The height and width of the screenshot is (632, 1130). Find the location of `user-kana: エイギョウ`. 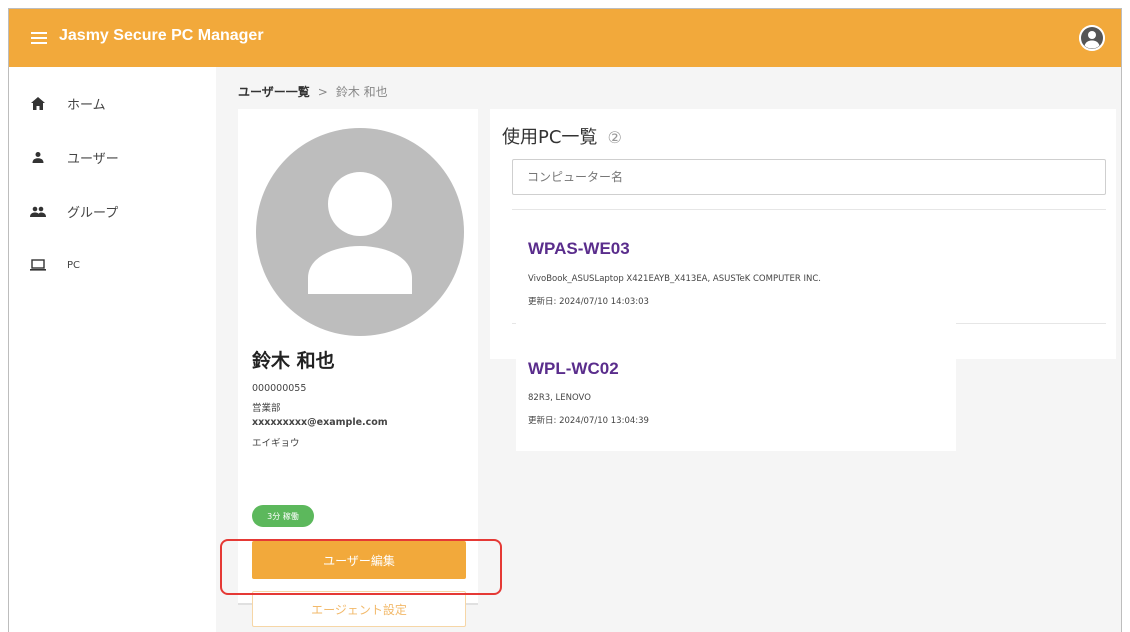

user-kana: エイギョウ is located at coordinates (276, 443).